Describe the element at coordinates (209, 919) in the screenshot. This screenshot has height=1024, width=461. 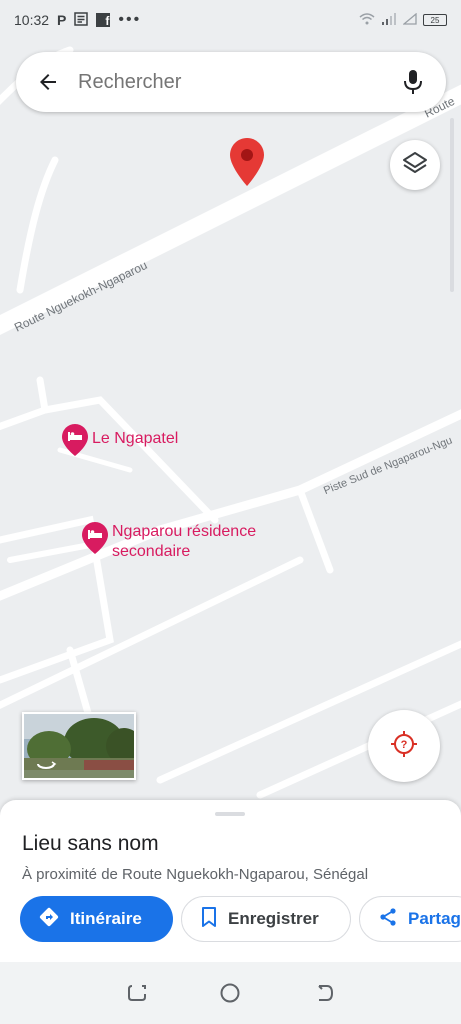
I see `bookmark-icon` at that location.